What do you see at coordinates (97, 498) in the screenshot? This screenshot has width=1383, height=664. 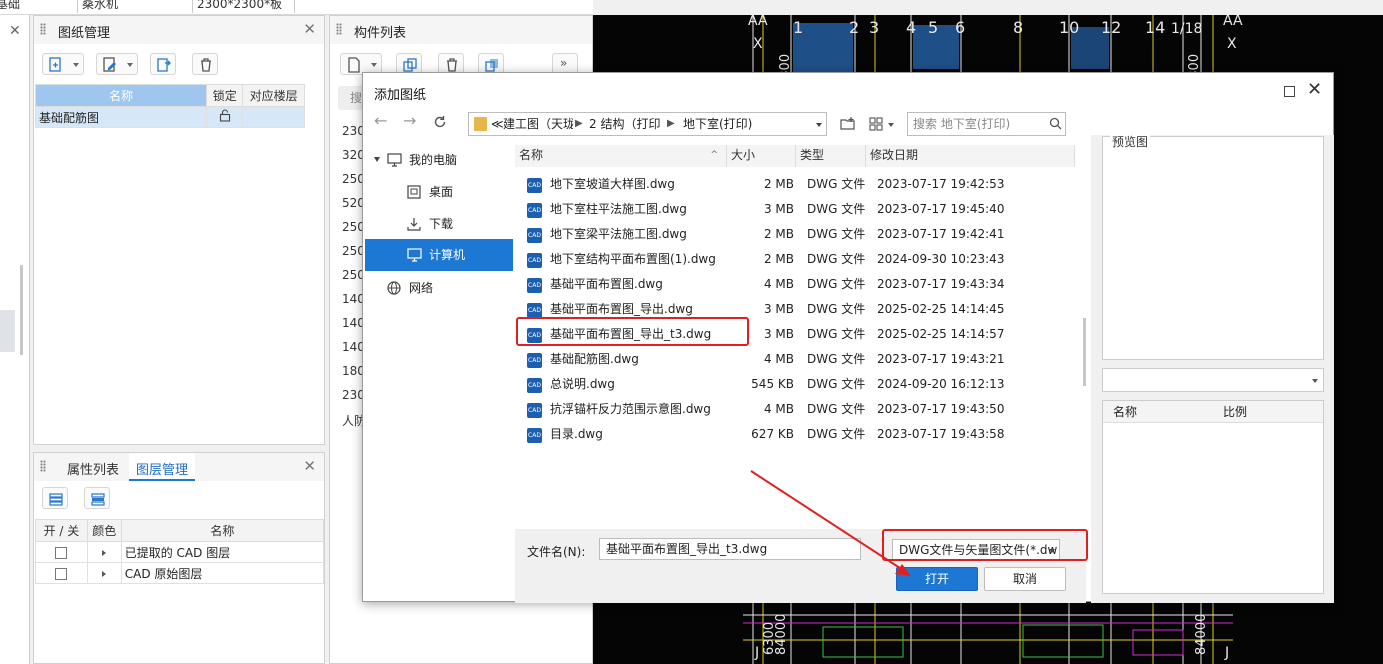 I see `hide-layers-button` at bounding box center [97, 498].